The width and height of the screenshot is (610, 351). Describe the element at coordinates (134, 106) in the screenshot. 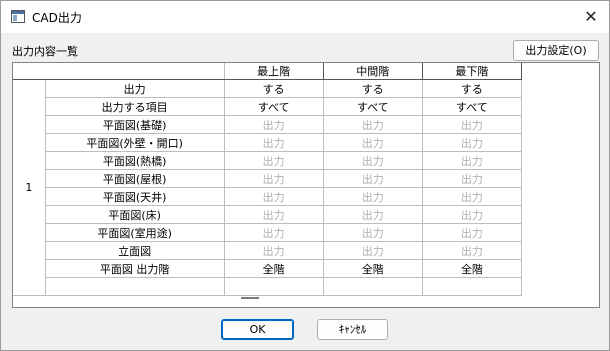

I see `row-label: 出力する項目` at that location.